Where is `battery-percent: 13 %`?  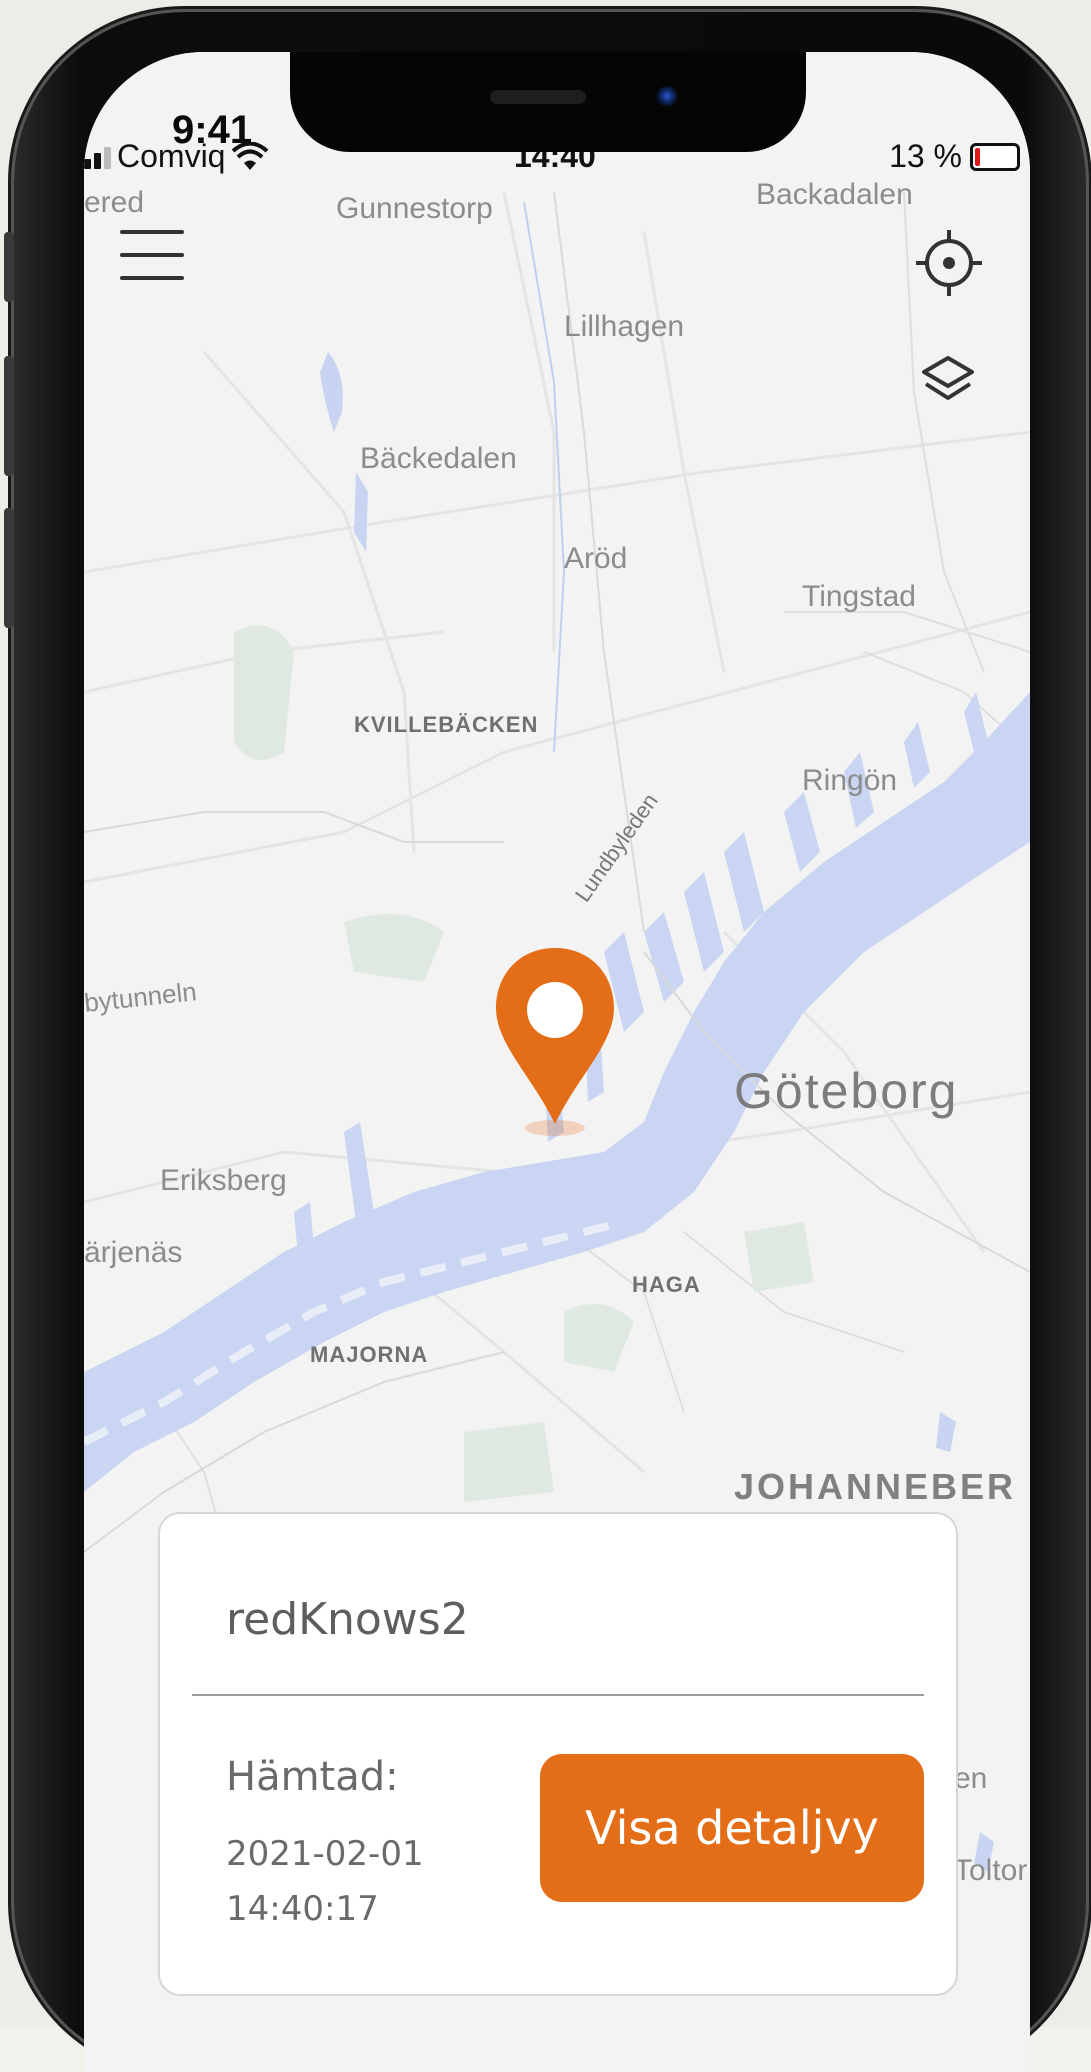
battery-percent: 13 % is located at coordinates (925, 156).